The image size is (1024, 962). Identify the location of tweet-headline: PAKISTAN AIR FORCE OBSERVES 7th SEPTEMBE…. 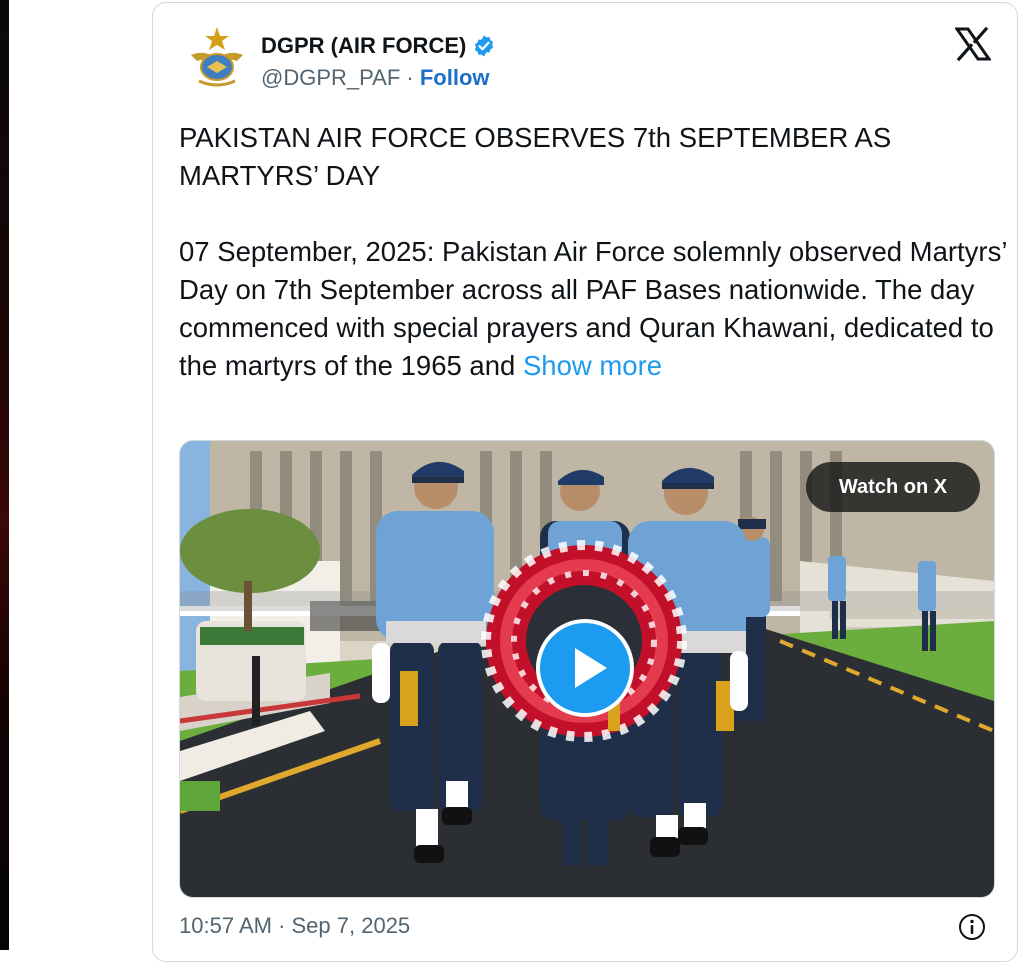
(535, 156).